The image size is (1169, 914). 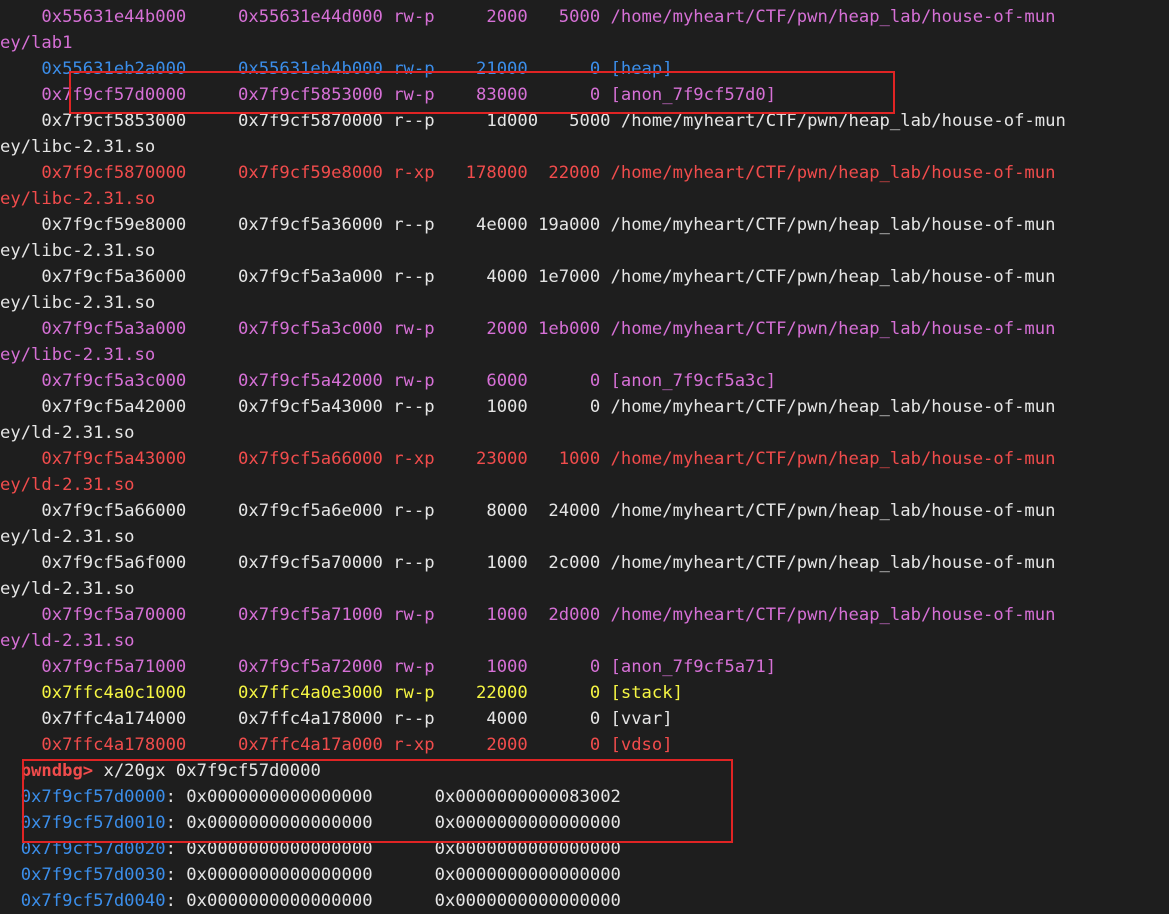 I want to click on memory-address: 0x7f9cf57d0000, so click(x=93, y=797).